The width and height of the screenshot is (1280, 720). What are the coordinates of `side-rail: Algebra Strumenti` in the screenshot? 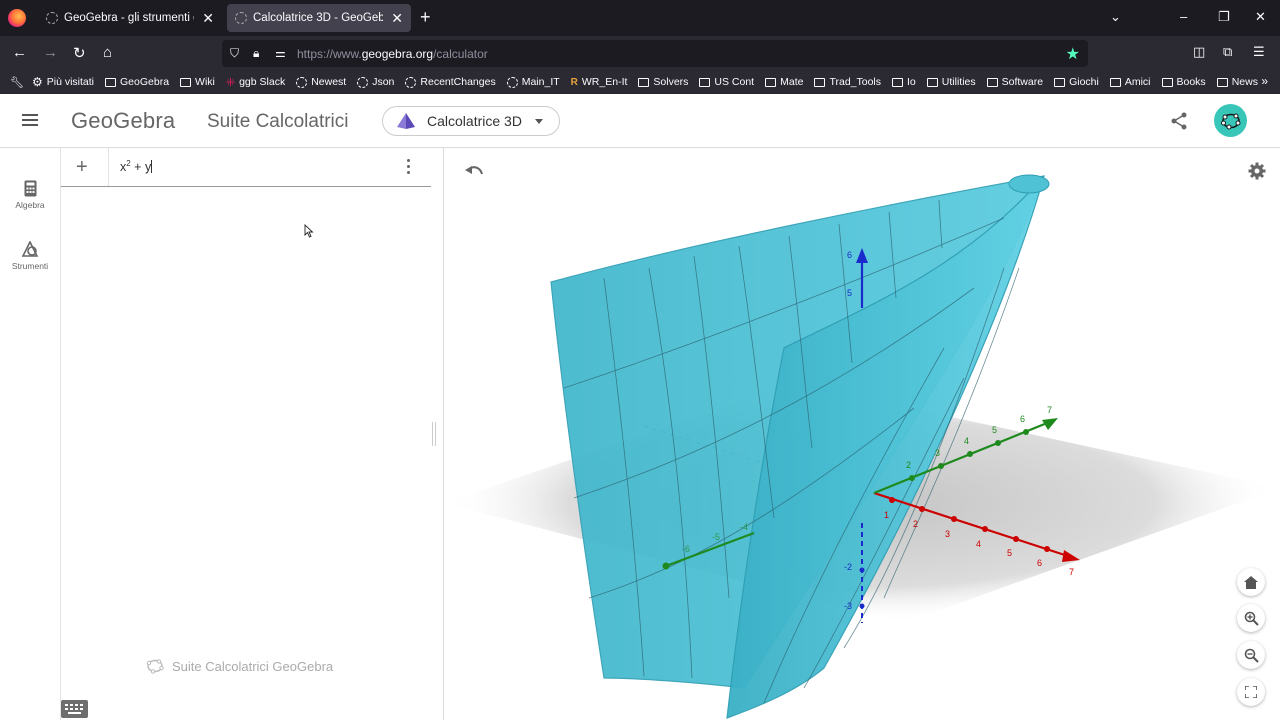 It's located at (30, 434).